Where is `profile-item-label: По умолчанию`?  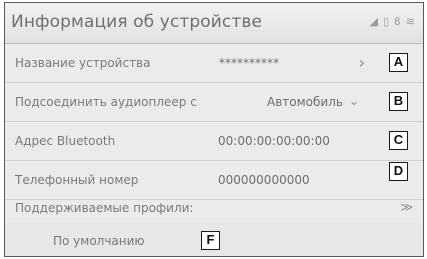
profile-item-label: По умолчанию is located at coordinates (99, 241).